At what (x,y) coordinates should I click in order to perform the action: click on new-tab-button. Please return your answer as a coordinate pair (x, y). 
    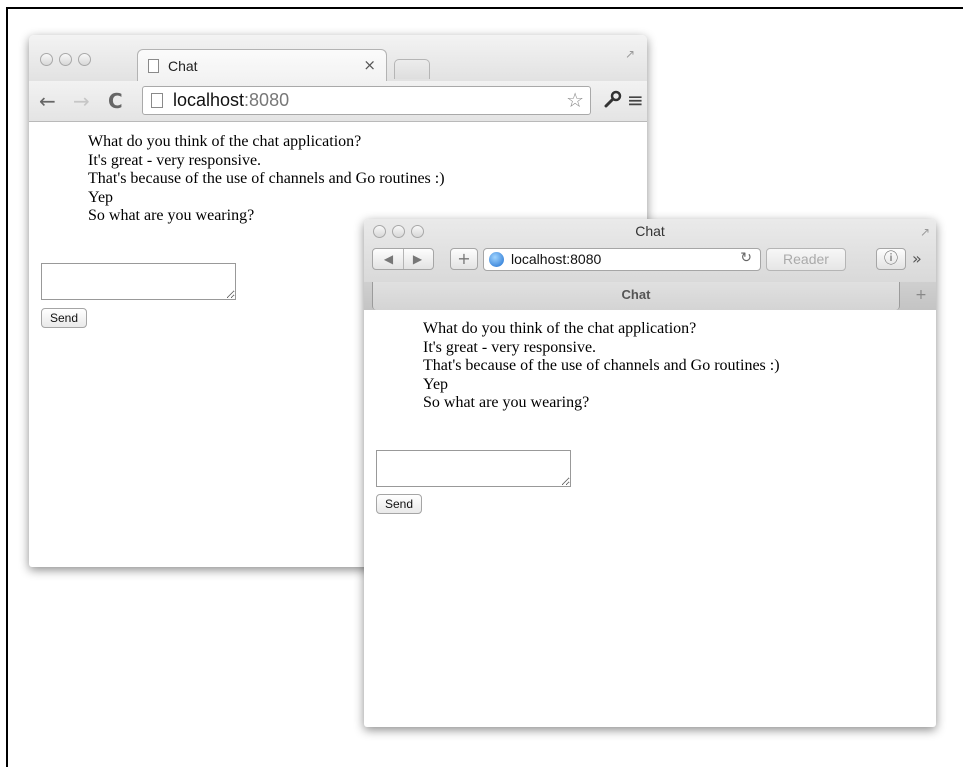
    Looking at the image, I should click on (412, 69).